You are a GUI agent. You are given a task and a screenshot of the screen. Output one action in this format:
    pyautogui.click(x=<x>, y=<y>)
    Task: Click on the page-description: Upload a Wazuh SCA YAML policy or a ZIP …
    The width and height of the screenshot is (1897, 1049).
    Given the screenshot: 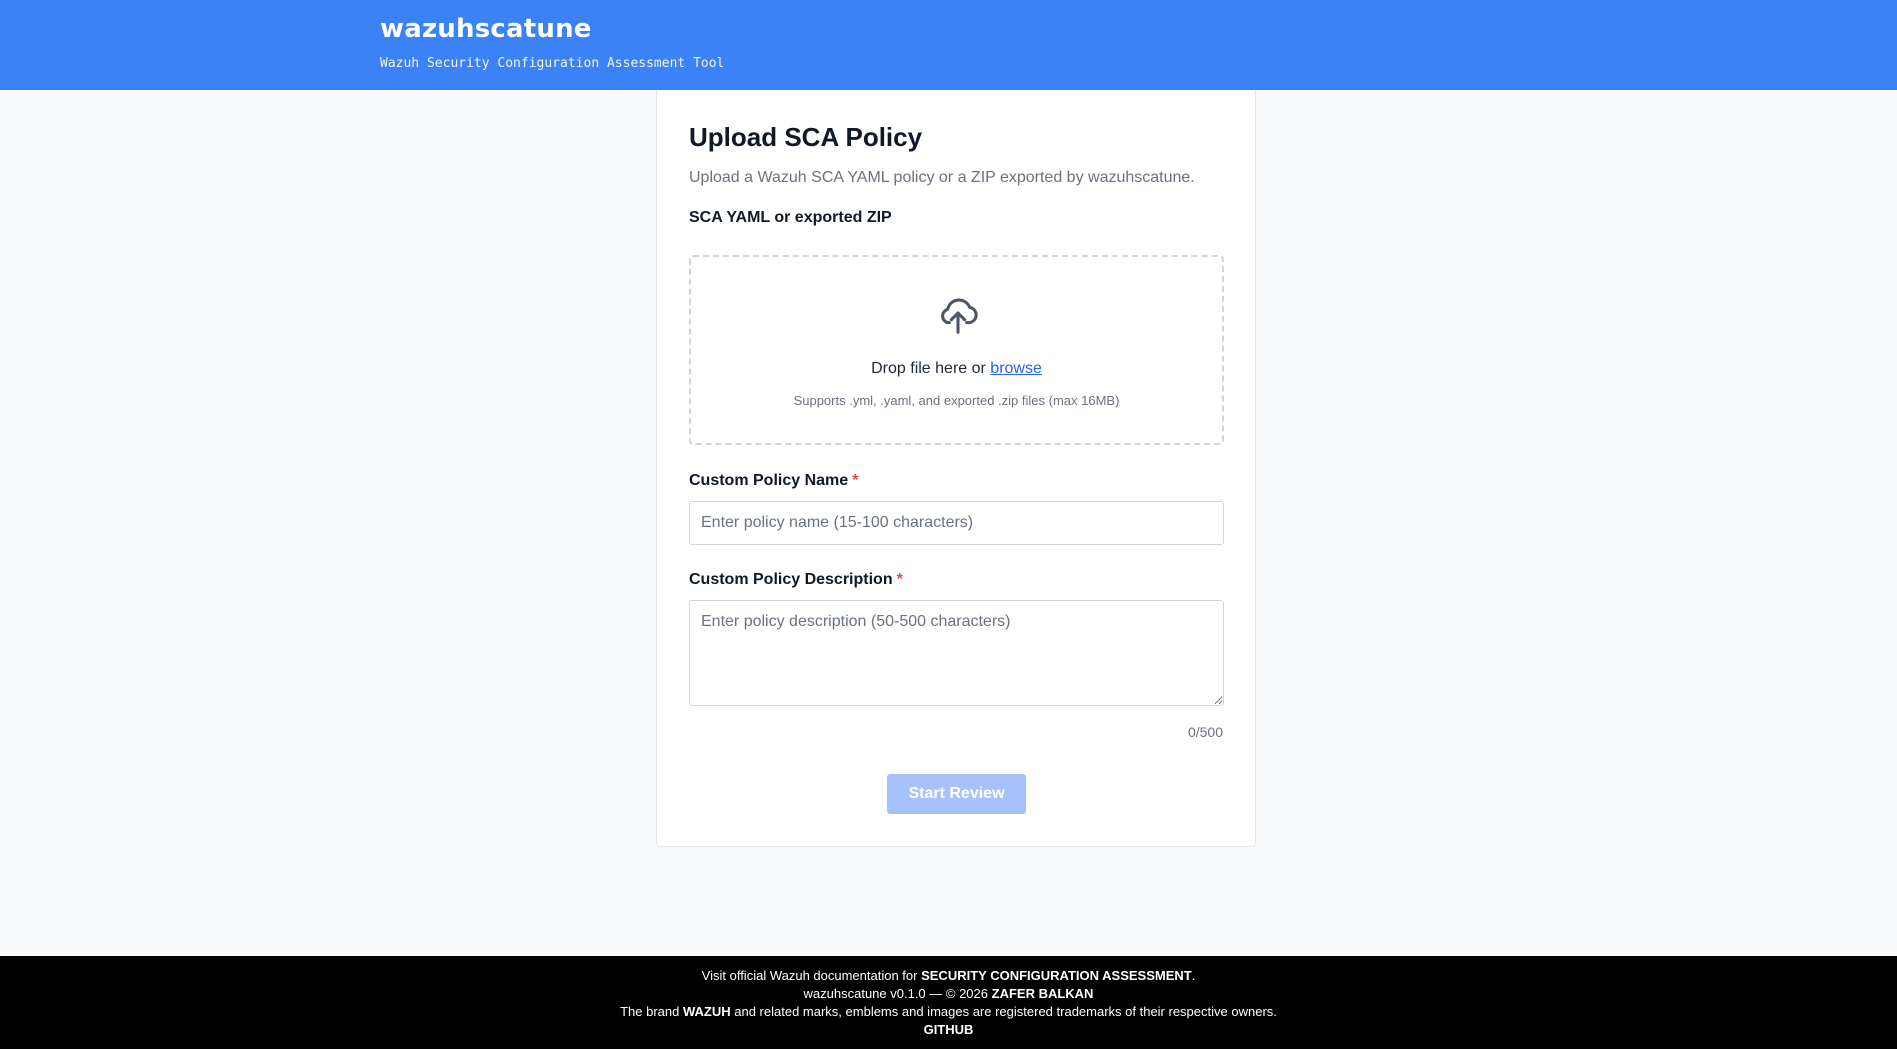 What is the action you would take?
    pyautogui.click(x=942, y=177)
    